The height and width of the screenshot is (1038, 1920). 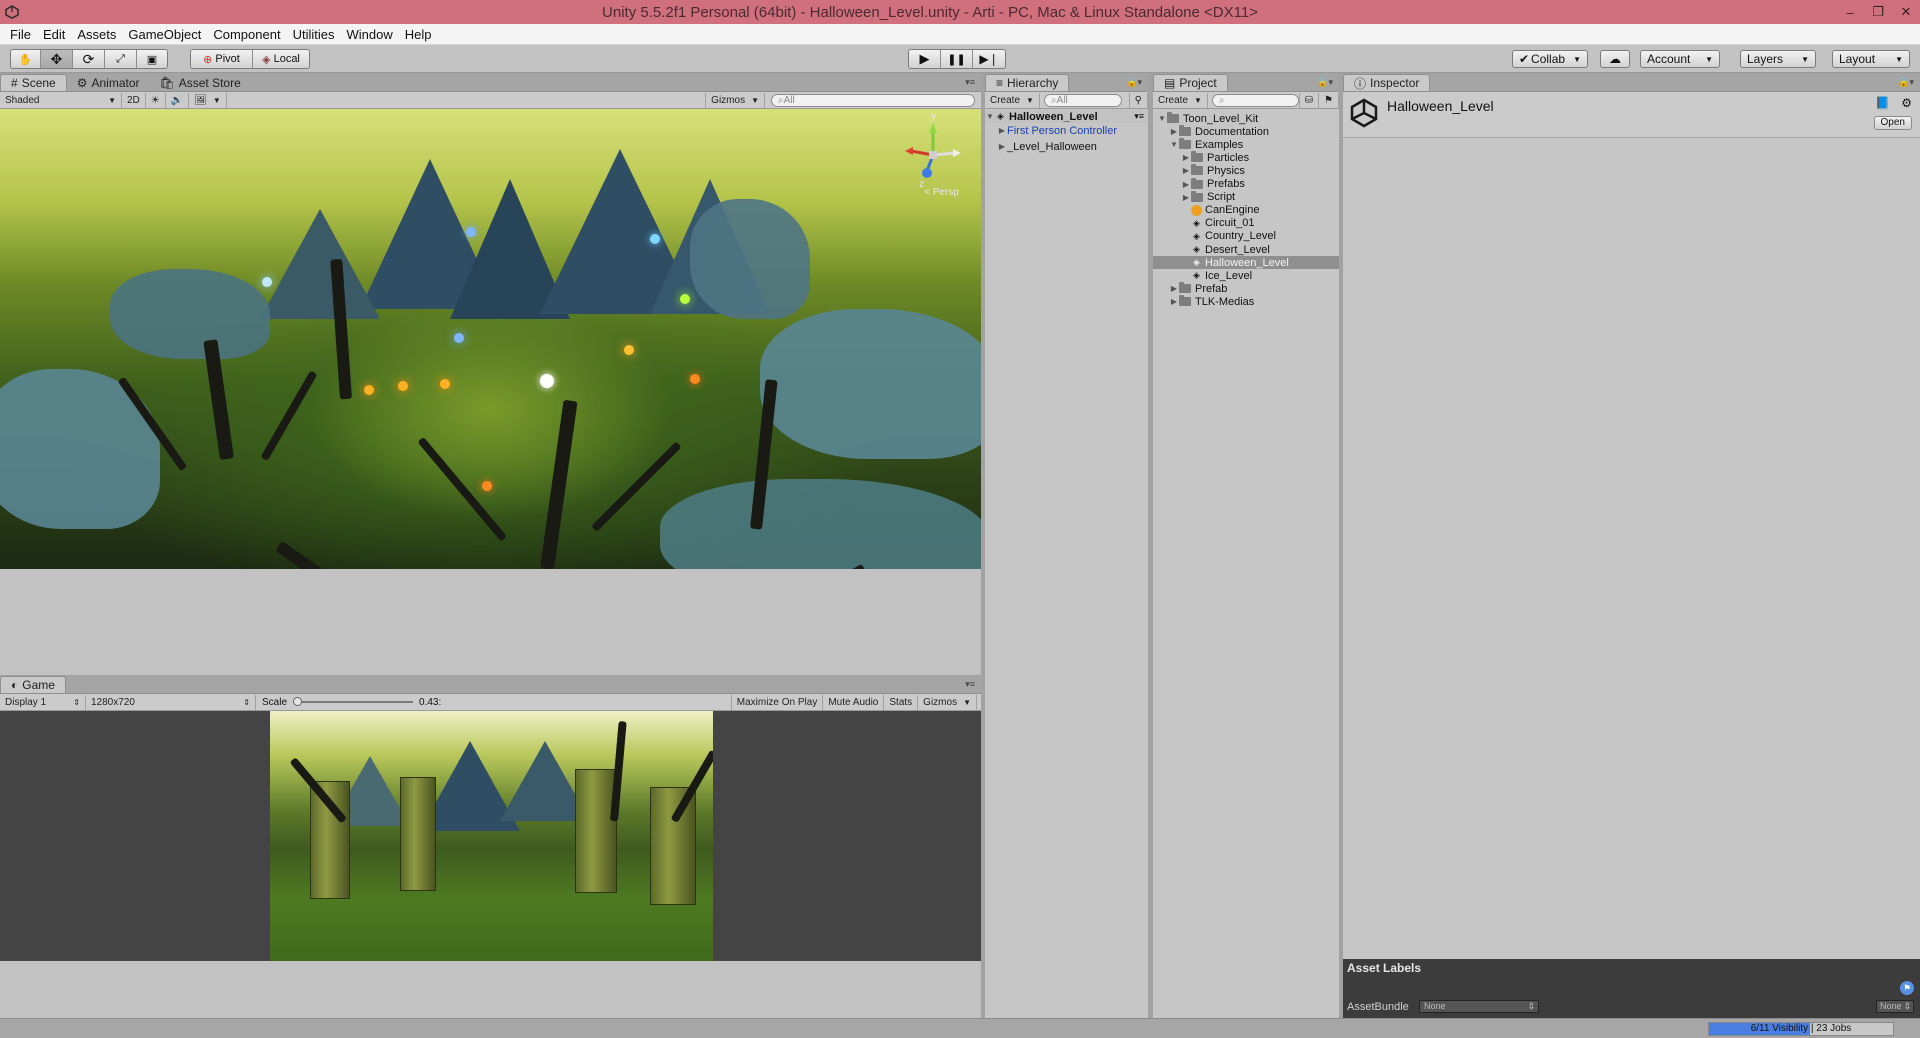 What do you see at coordinates (1246, 131) in the screenshot?
I see `project-folder: ▶ Documentation` at bounding box center [1246, 131].